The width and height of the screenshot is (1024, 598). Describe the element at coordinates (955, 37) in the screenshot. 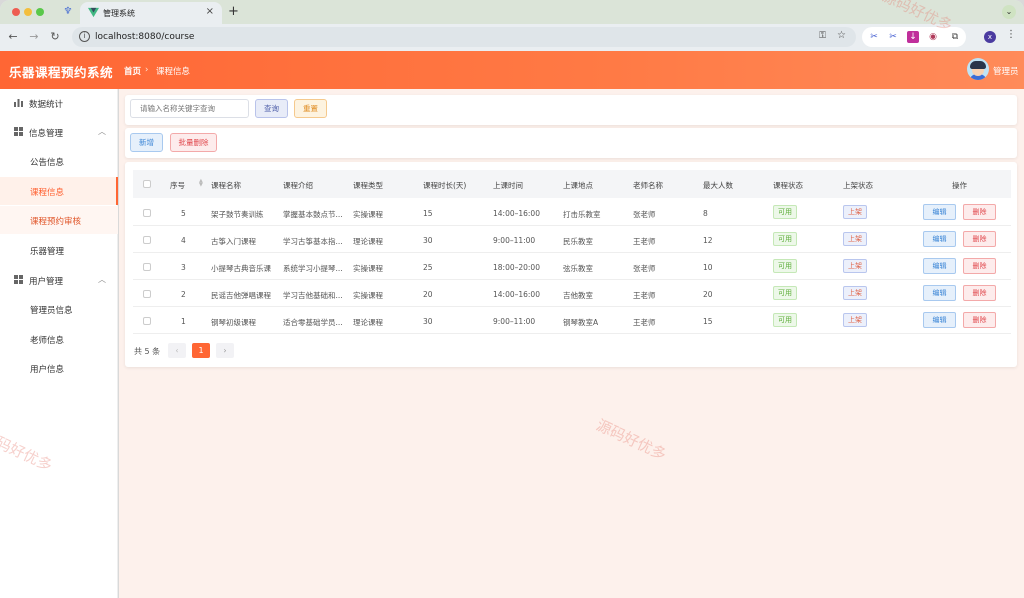

I see `puzzle-extensions-icon: ⧉` at that location.